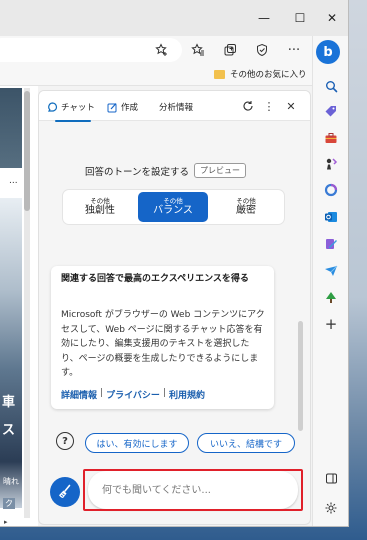  I want to click on outlook-icon, so click(331, 217).